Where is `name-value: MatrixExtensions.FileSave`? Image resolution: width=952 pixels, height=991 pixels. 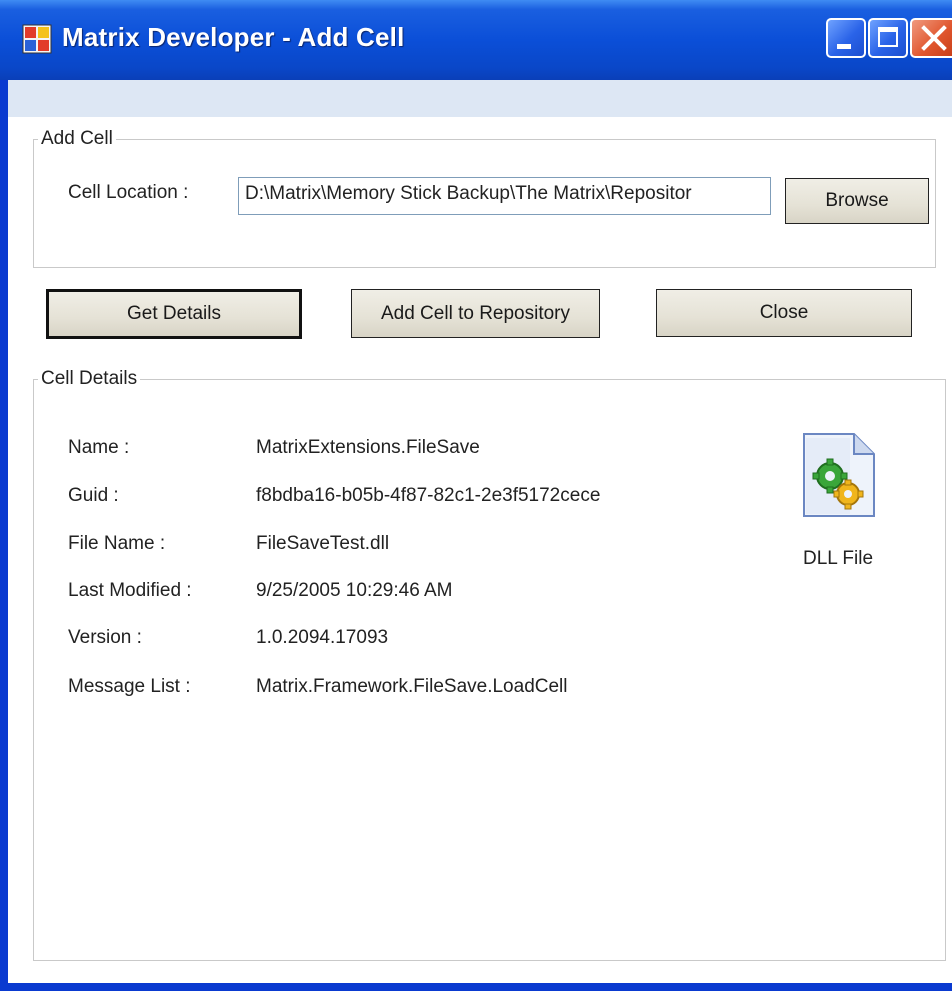 name-value: MatrixExtensions.FileSave is located at coordinates (368, 447).